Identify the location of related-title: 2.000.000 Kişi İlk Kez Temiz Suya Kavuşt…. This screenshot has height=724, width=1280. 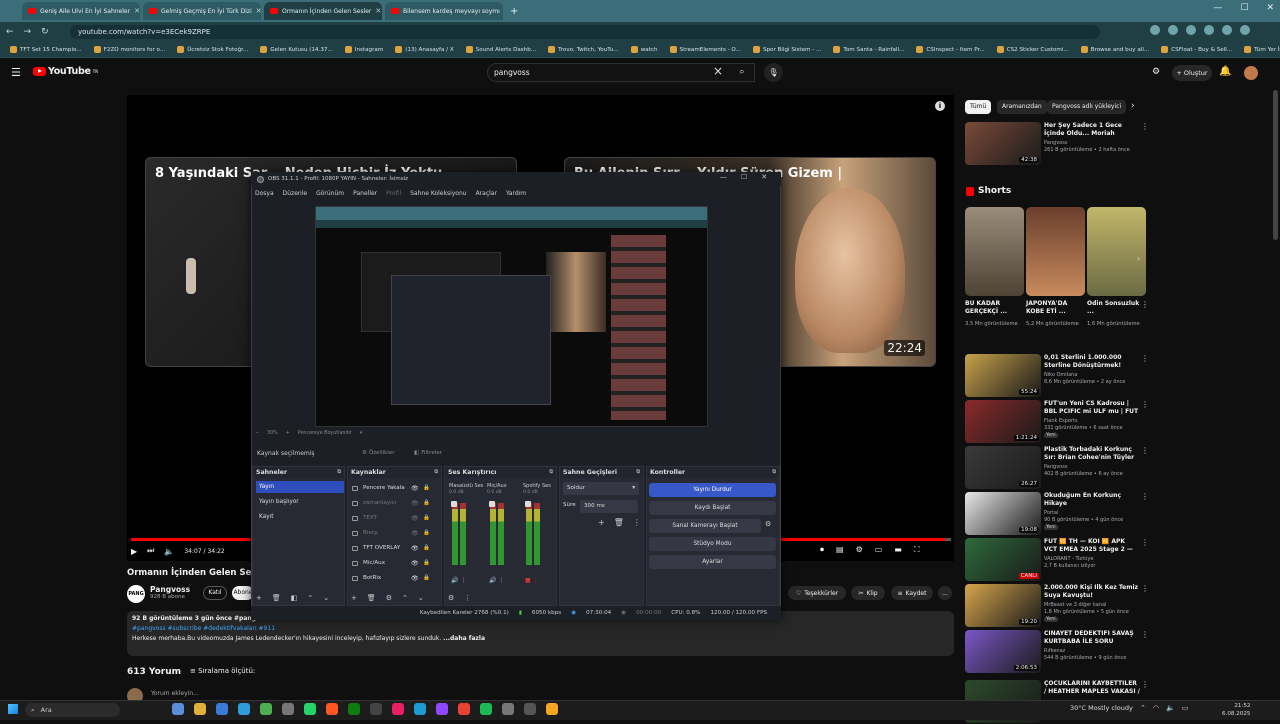
(1092, 592).